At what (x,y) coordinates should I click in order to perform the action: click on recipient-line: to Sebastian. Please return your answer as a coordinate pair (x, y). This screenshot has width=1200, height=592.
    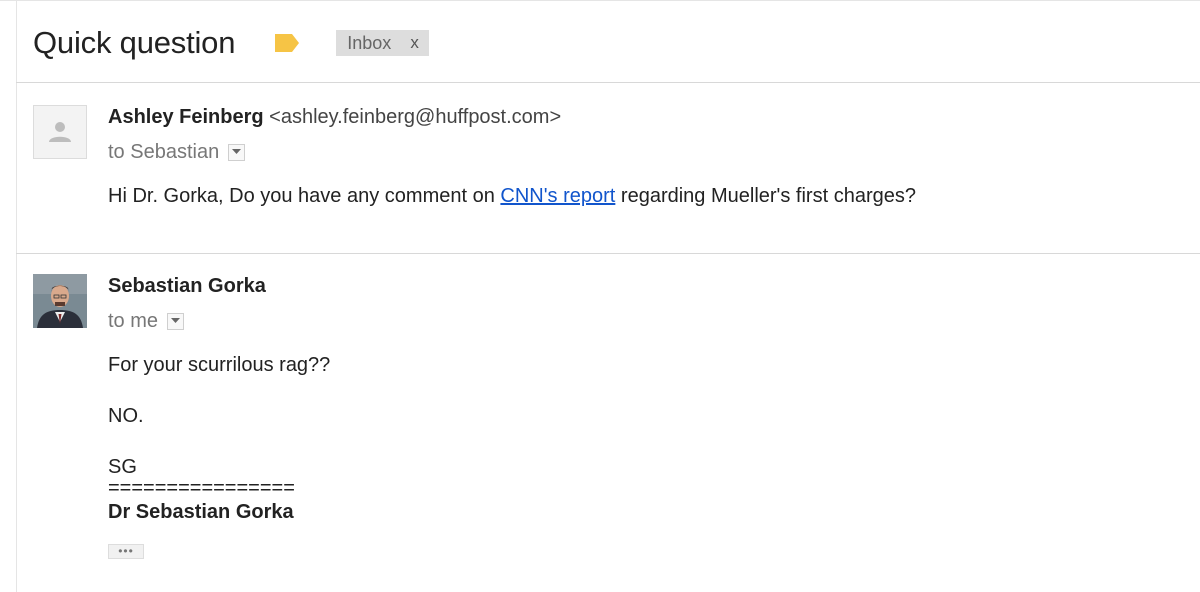
    Looking at the image, I should click on (654, 152).